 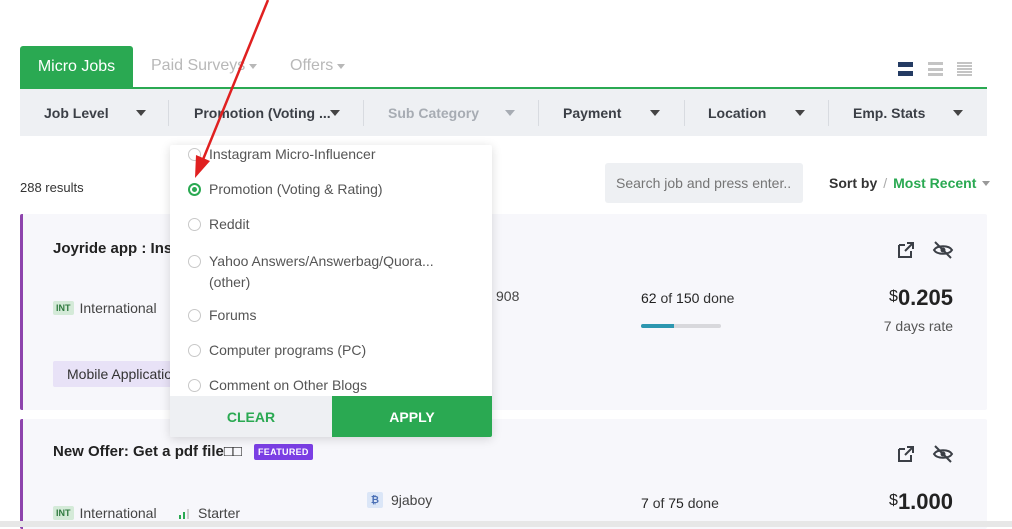 What do you see at coordinates (375, 500) in the screenshot?
I see `employer-badge-icon: ₿` at bounding box center [375, 500].